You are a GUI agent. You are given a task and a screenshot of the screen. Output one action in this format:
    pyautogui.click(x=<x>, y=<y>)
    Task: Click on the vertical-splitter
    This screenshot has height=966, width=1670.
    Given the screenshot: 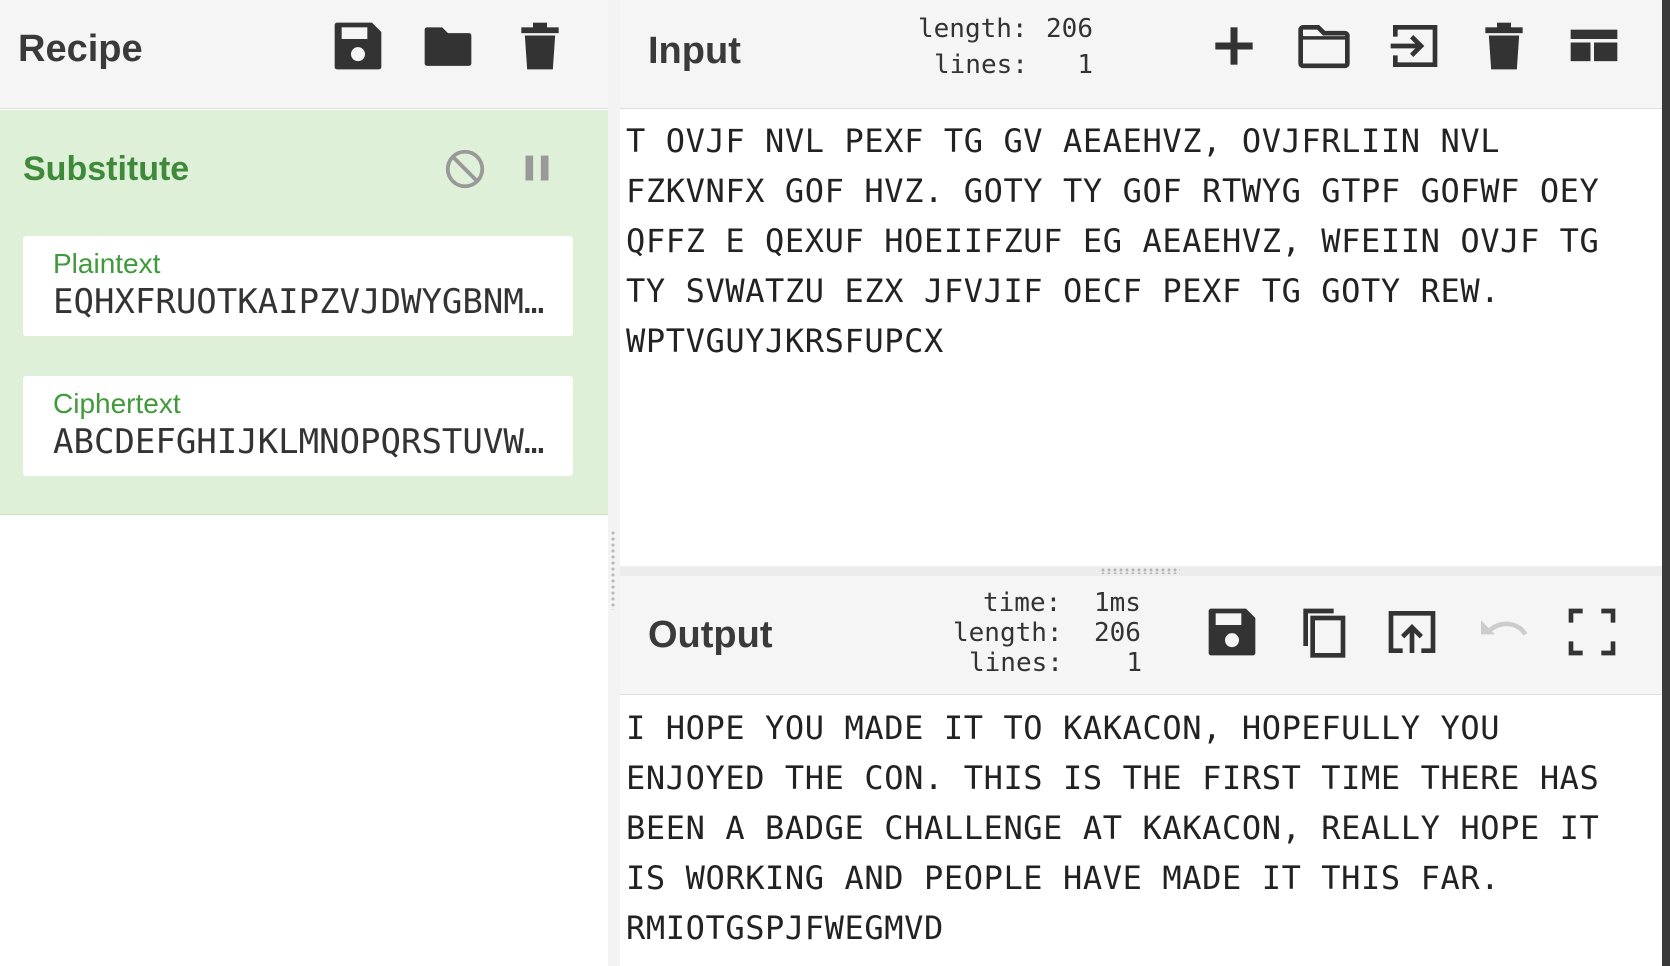 What is the action you would take?
    pyautogui.click(x=614, y=483)
    